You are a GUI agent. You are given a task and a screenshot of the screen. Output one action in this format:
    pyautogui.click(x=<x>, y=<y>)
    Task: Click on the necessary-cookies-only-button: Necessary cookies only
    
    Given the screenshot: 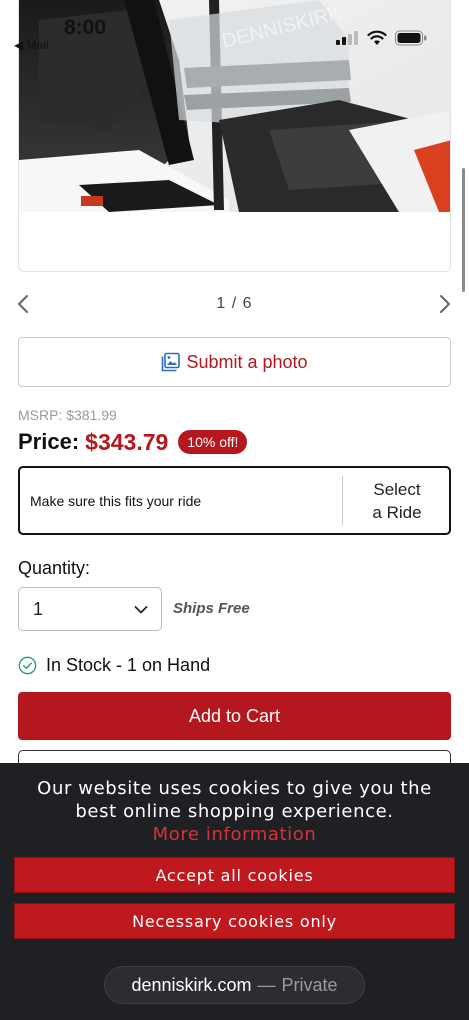 What is the action you would take?
    pyautogui.click(x=234, y=921)
    